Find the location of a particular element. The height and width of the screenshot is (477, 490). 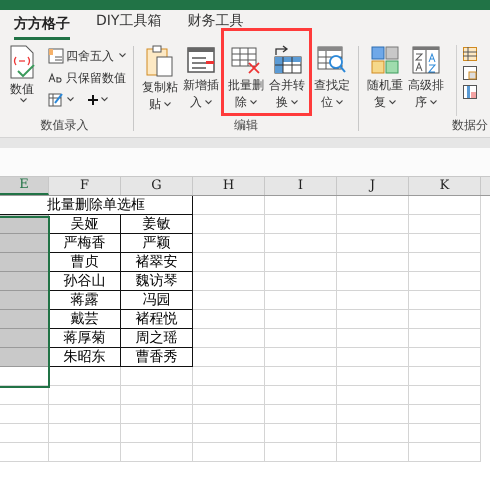

table-cell: 魏访琴 is located at coordinates (157, 281).